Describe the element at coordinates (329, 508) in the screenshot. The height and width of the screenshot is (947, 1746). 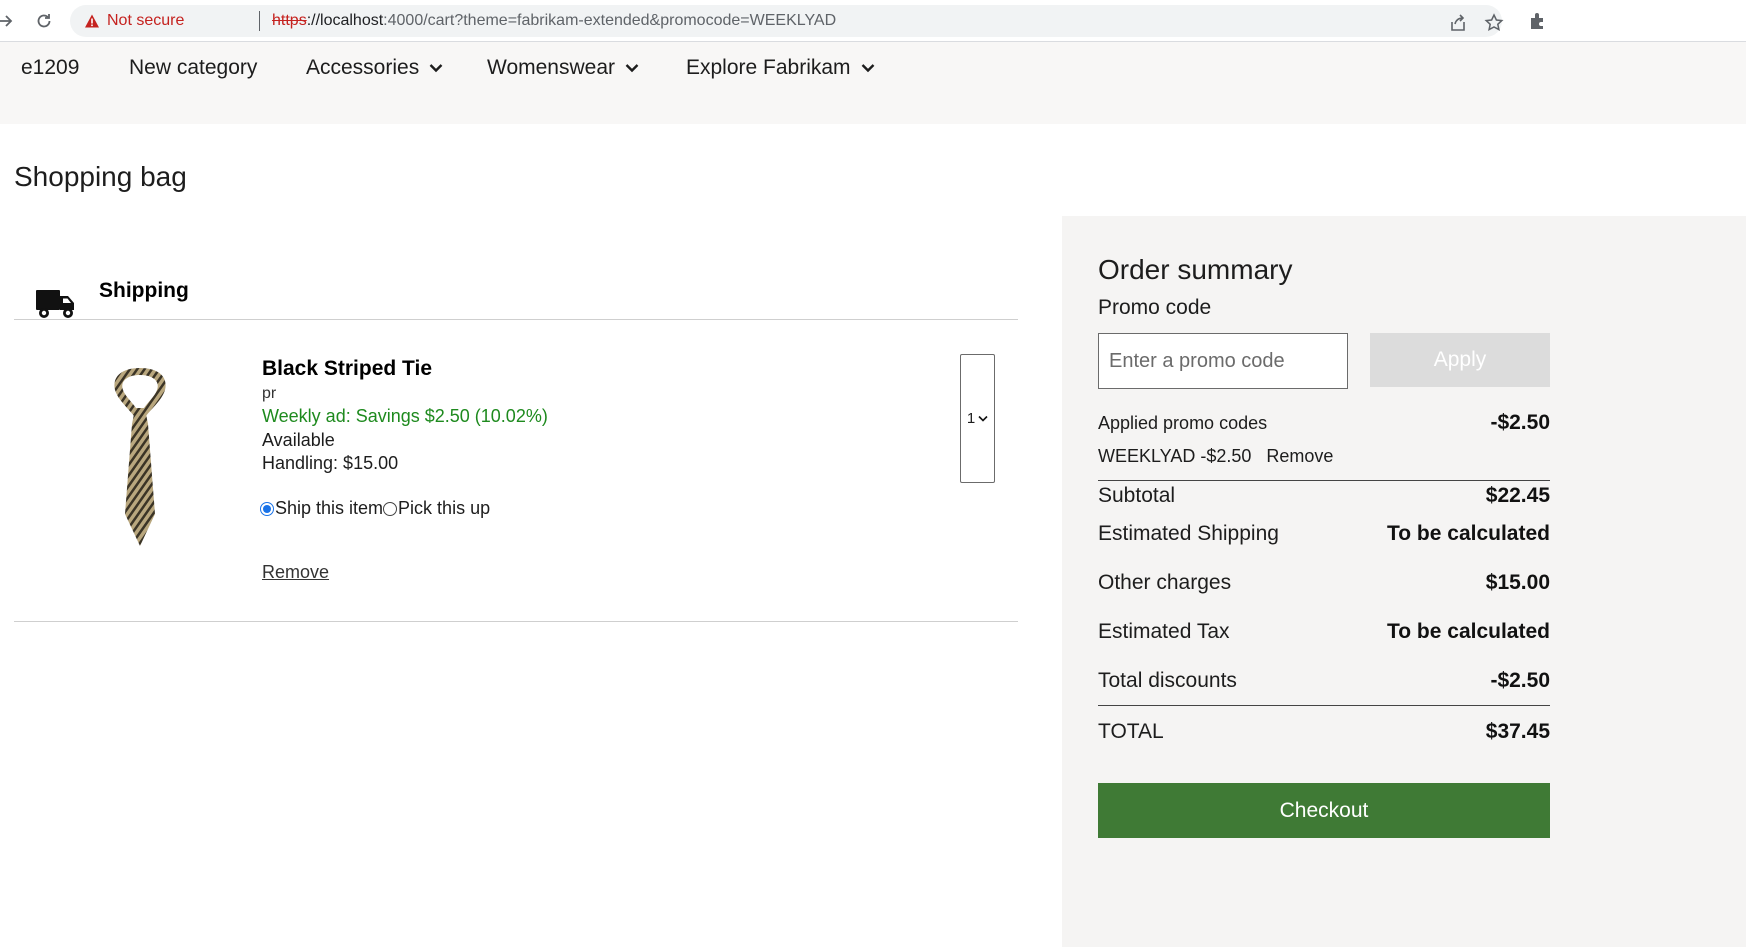
I see `ship-item-label: Ship this item` at that location.